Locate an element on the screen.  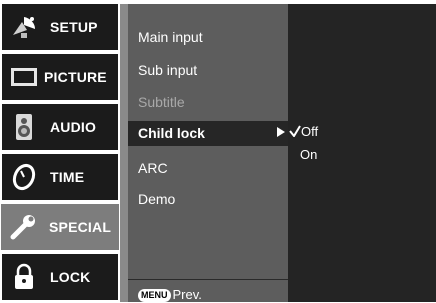
speaker-icon is located at coordinates (24, 127).